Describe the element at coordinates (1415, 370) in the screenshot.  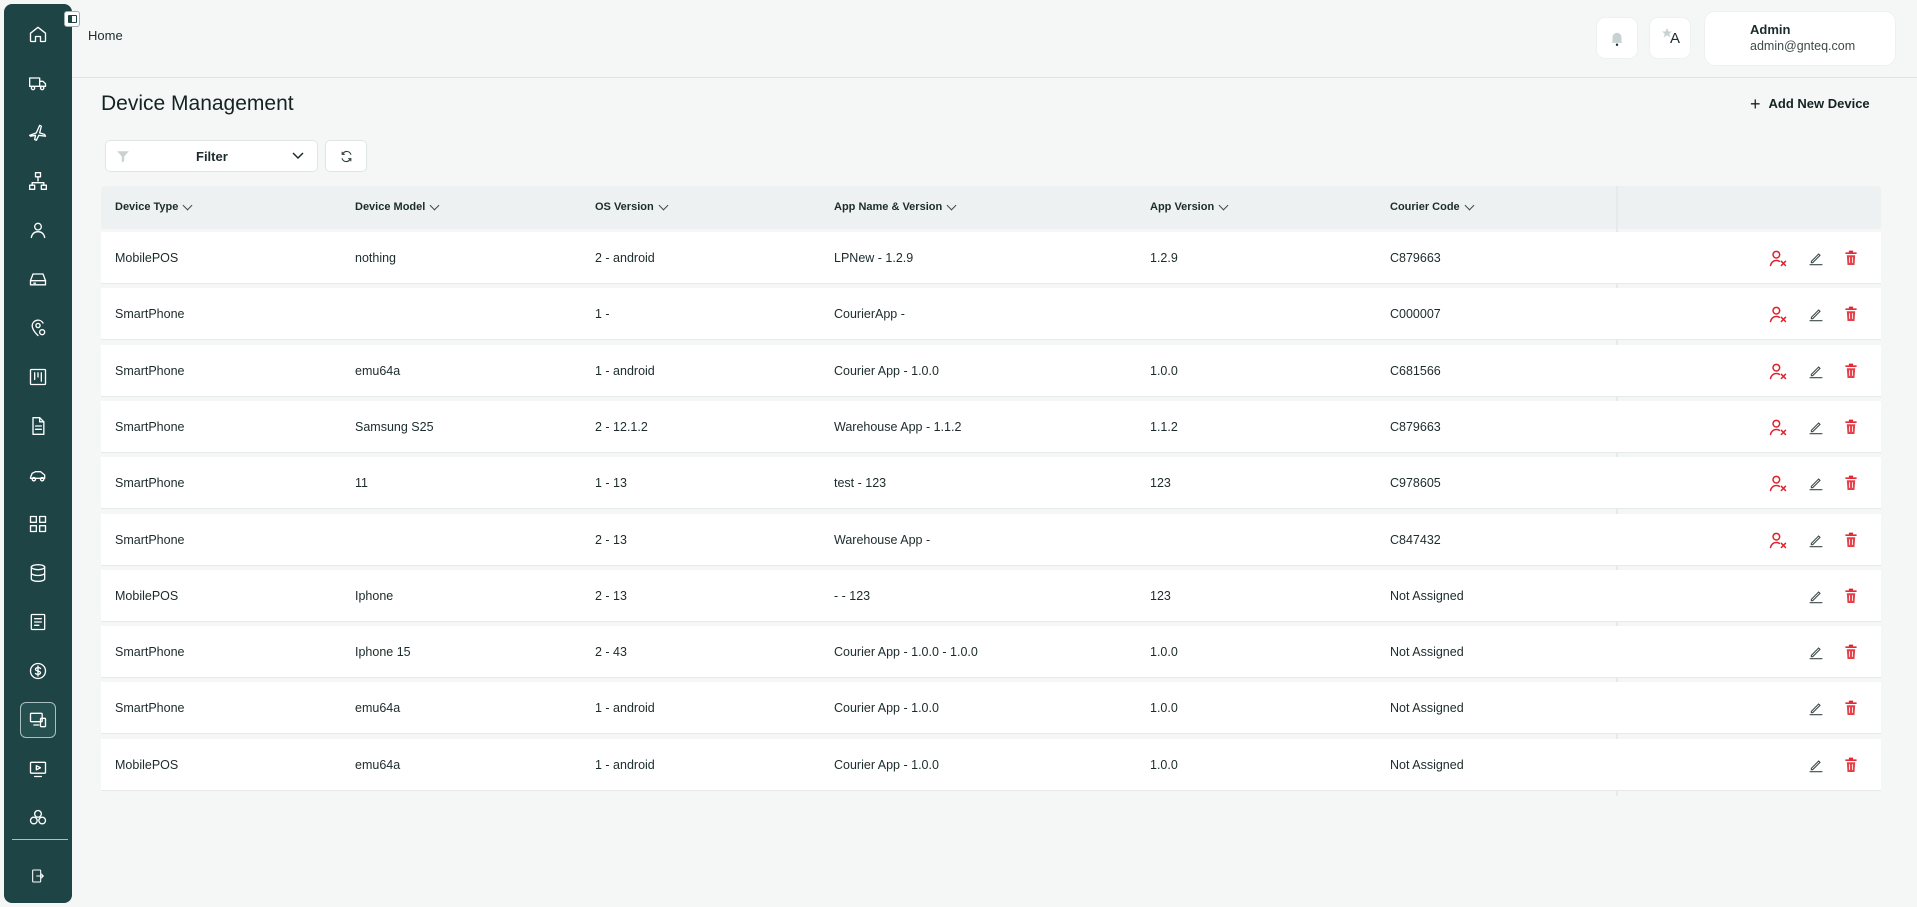
I see `courier-code-cell: C681566` at that location.